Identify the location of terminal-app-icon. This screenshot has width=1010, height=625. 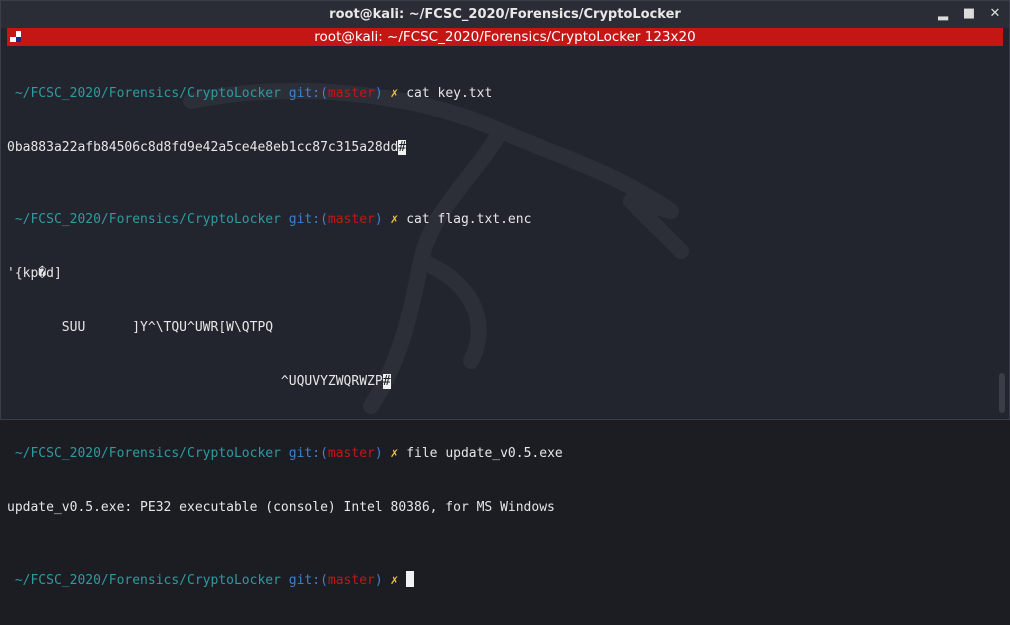
(15, 36).